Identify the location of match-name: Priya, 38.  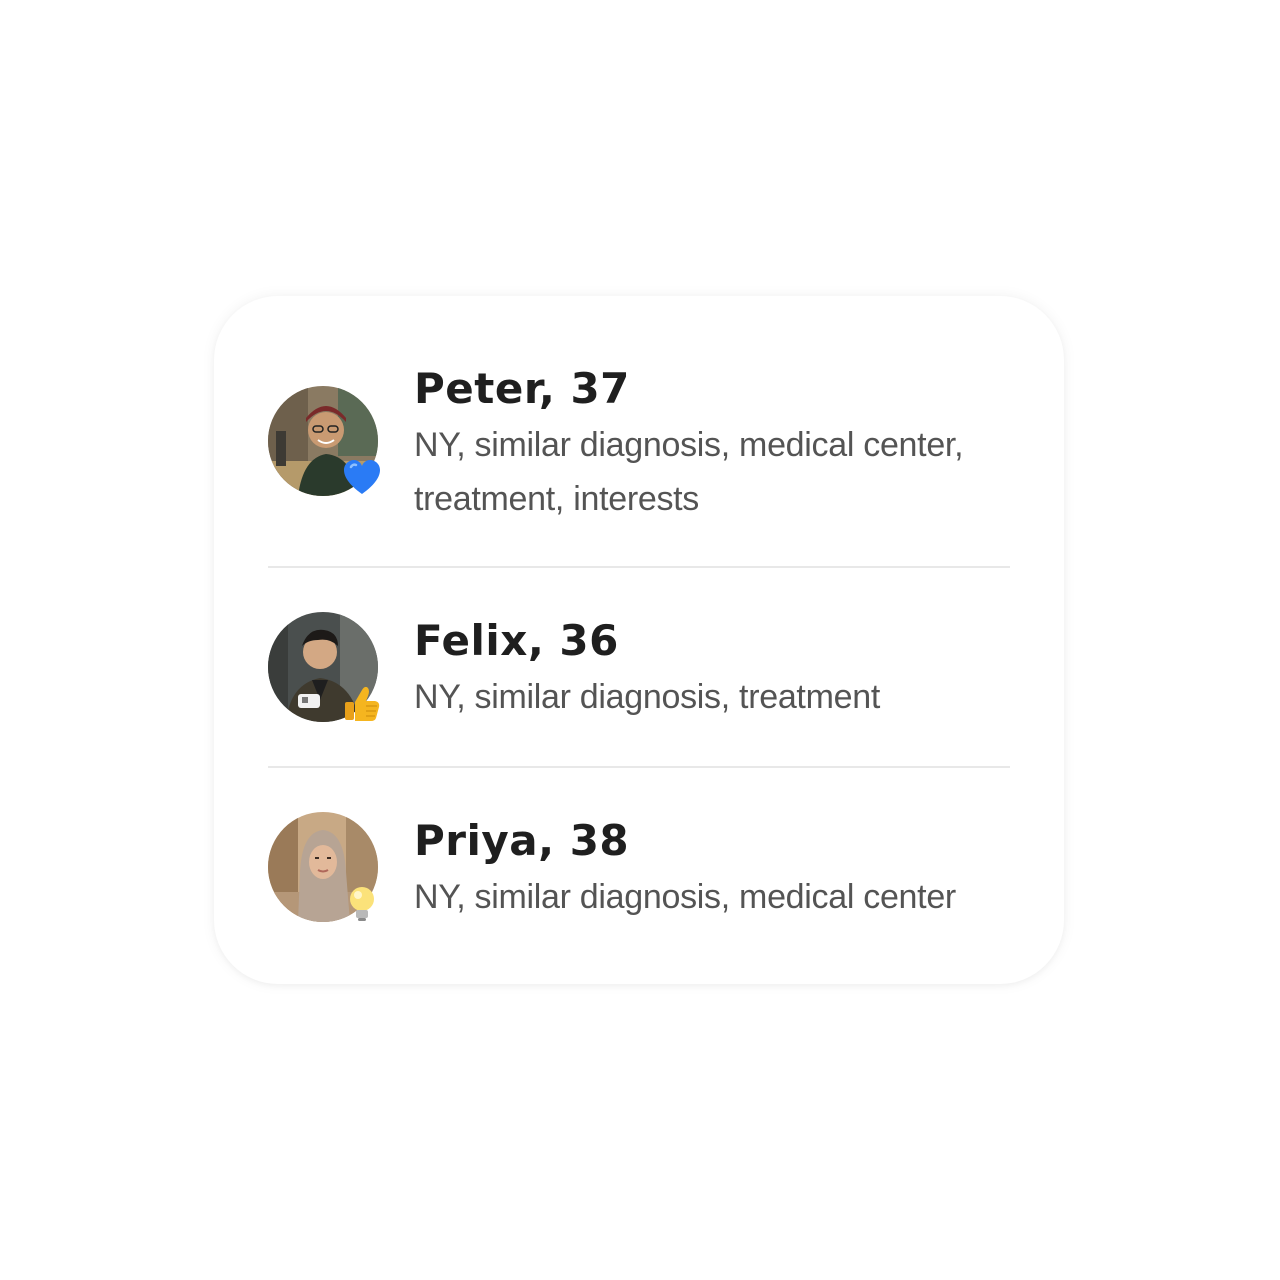
(522, 840).